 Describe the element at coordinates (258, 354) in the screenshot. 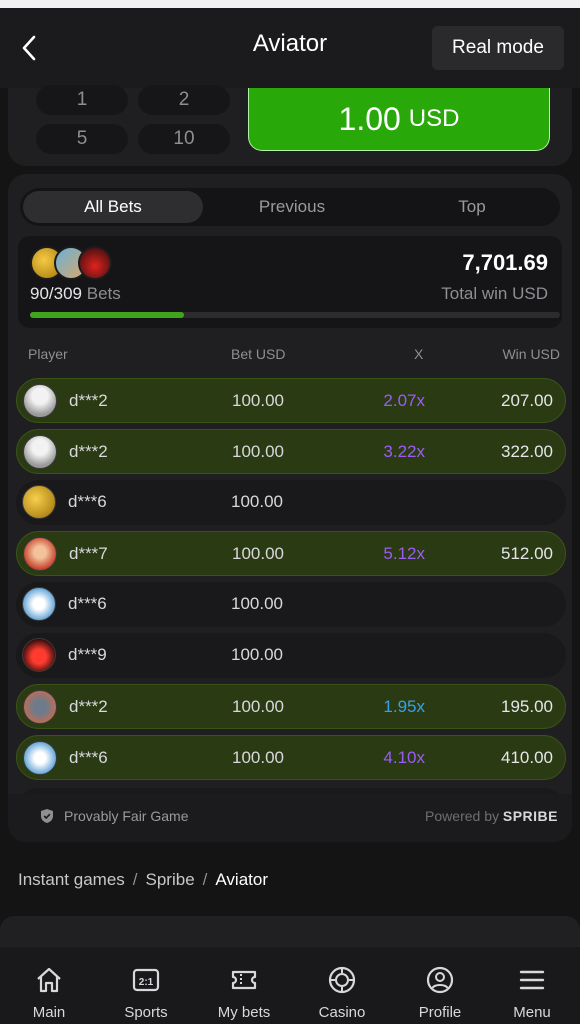

I see `column-header-bet: Bet USD` at that location.